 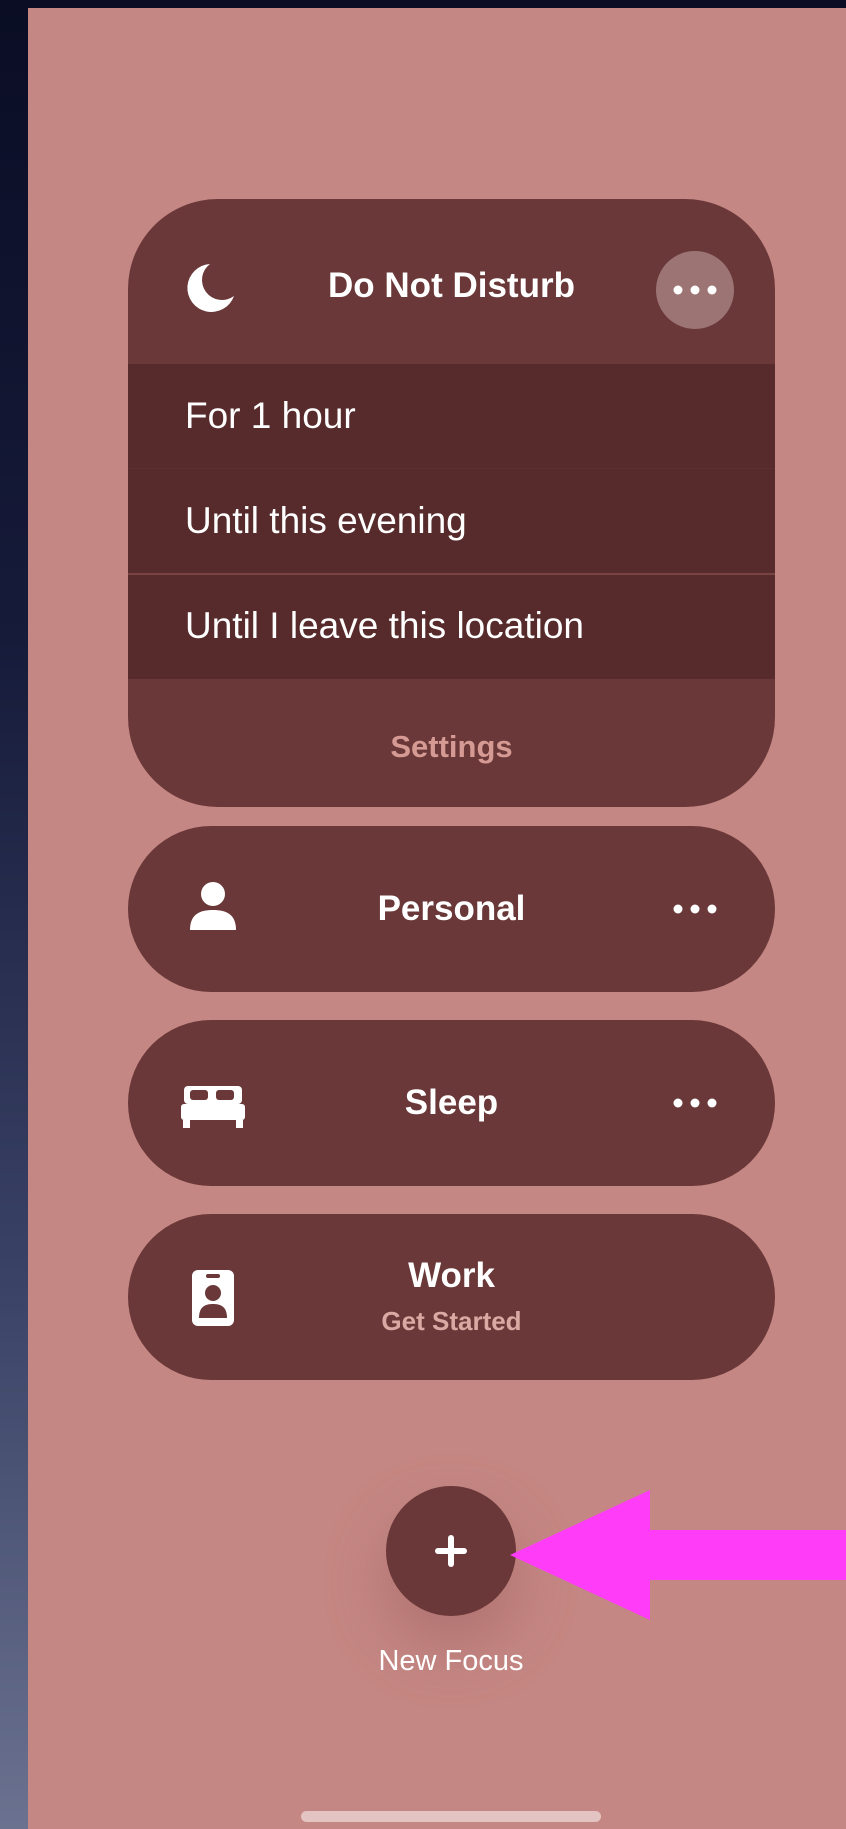 I want to click on plus-icon, so click(x=451, y=1551).